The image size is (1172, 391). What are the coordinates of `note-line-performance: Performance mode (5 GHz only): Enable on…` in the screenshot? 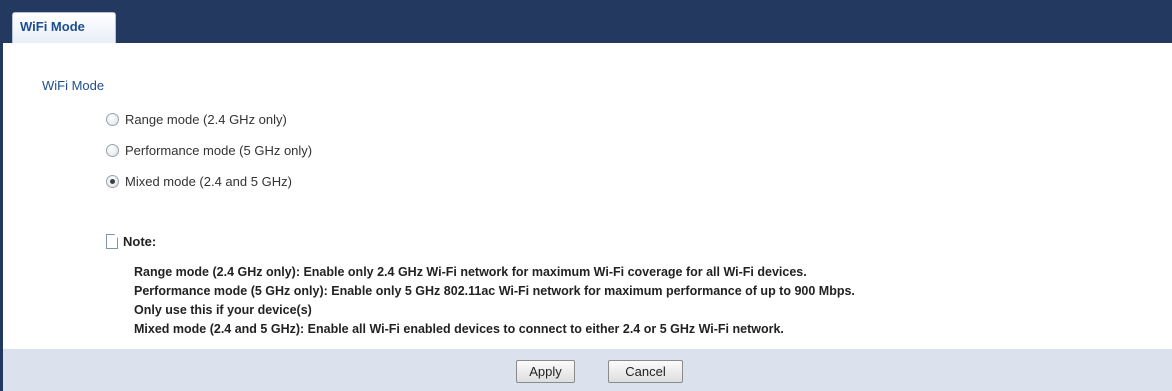 It's located at (494, 291).